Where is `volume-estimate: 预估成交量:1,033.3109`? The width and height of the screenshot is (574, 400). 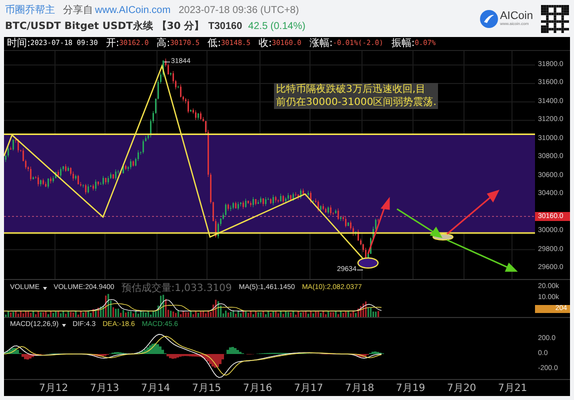
volume-estimate: 预估成交量:1,033.3109 is located at coordinates (176, 289).